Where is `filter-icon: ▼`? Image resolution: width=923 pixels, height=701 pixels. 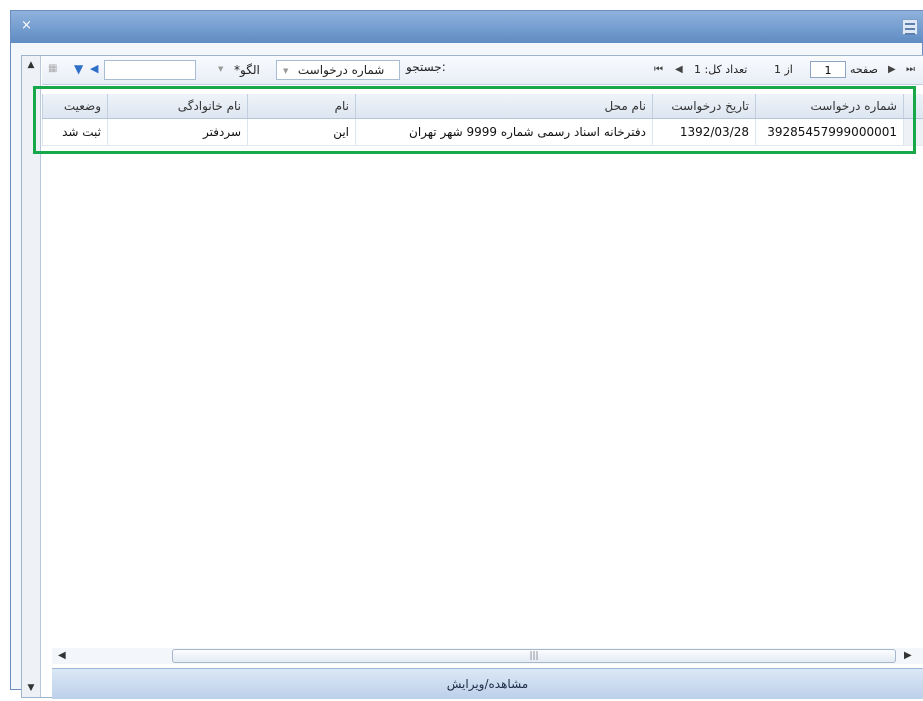 filter-icon: ▼ is located at coordinates (78, 69).